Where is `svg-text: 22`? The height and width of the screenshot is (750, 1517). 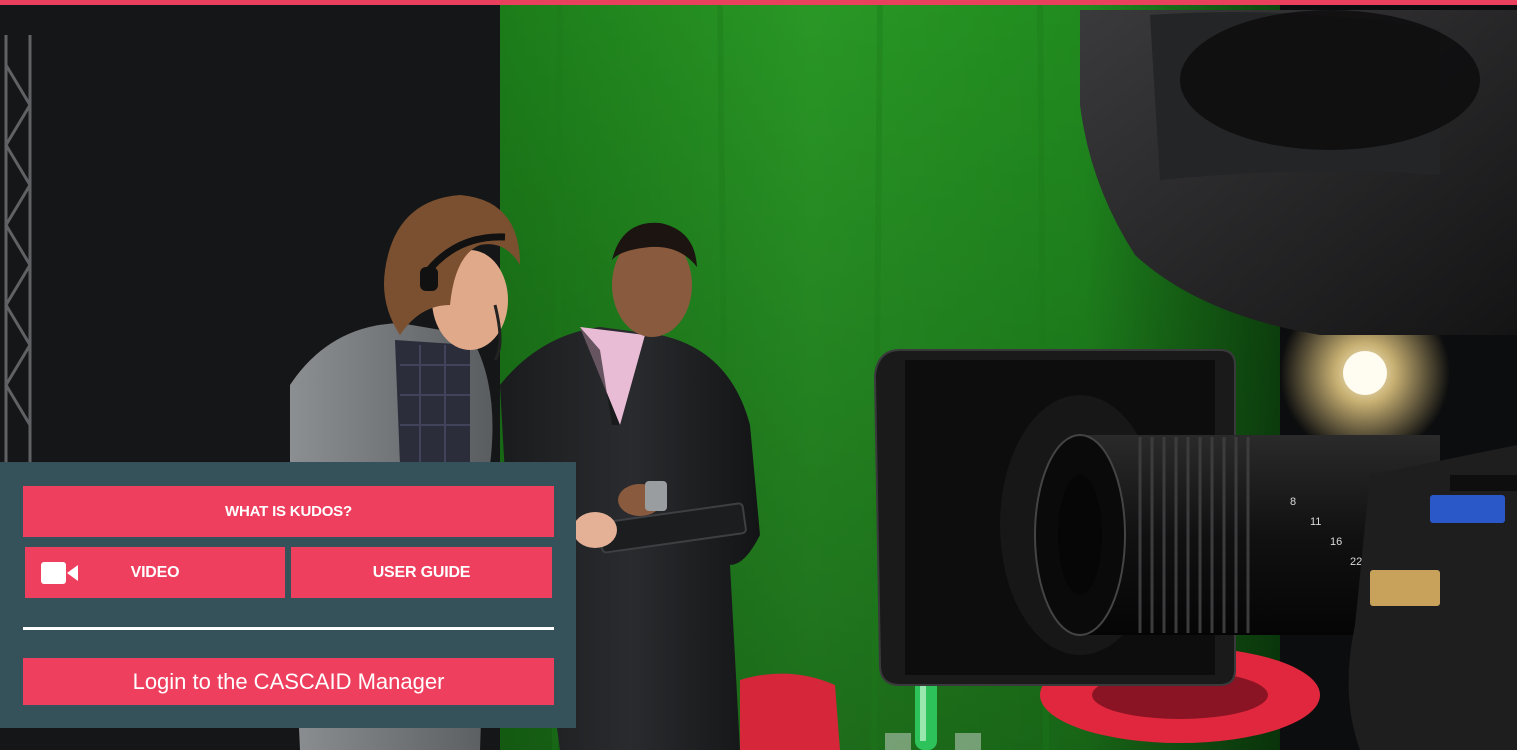 svg-text: 22 is located at coordinates (1356, 562).